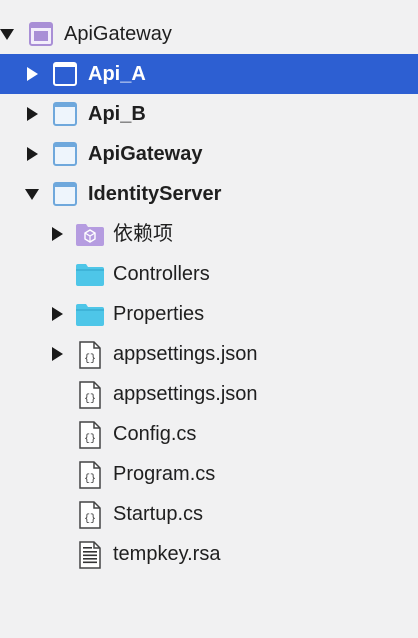 This screenshot has width=418, height=638. Describe the element at coordinates (209, 114) in the screenshot. I see `tree-row-project-api-b: Api_B` at that location.